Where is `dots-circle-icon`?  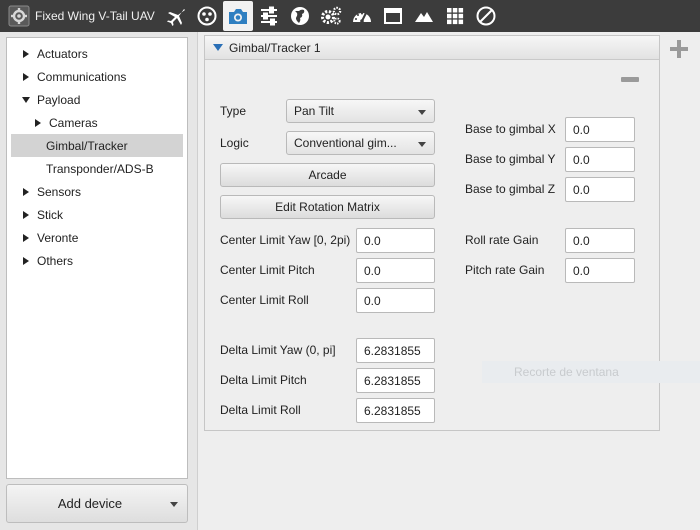 dots-circle-icon is located at coordinates (207, 16).